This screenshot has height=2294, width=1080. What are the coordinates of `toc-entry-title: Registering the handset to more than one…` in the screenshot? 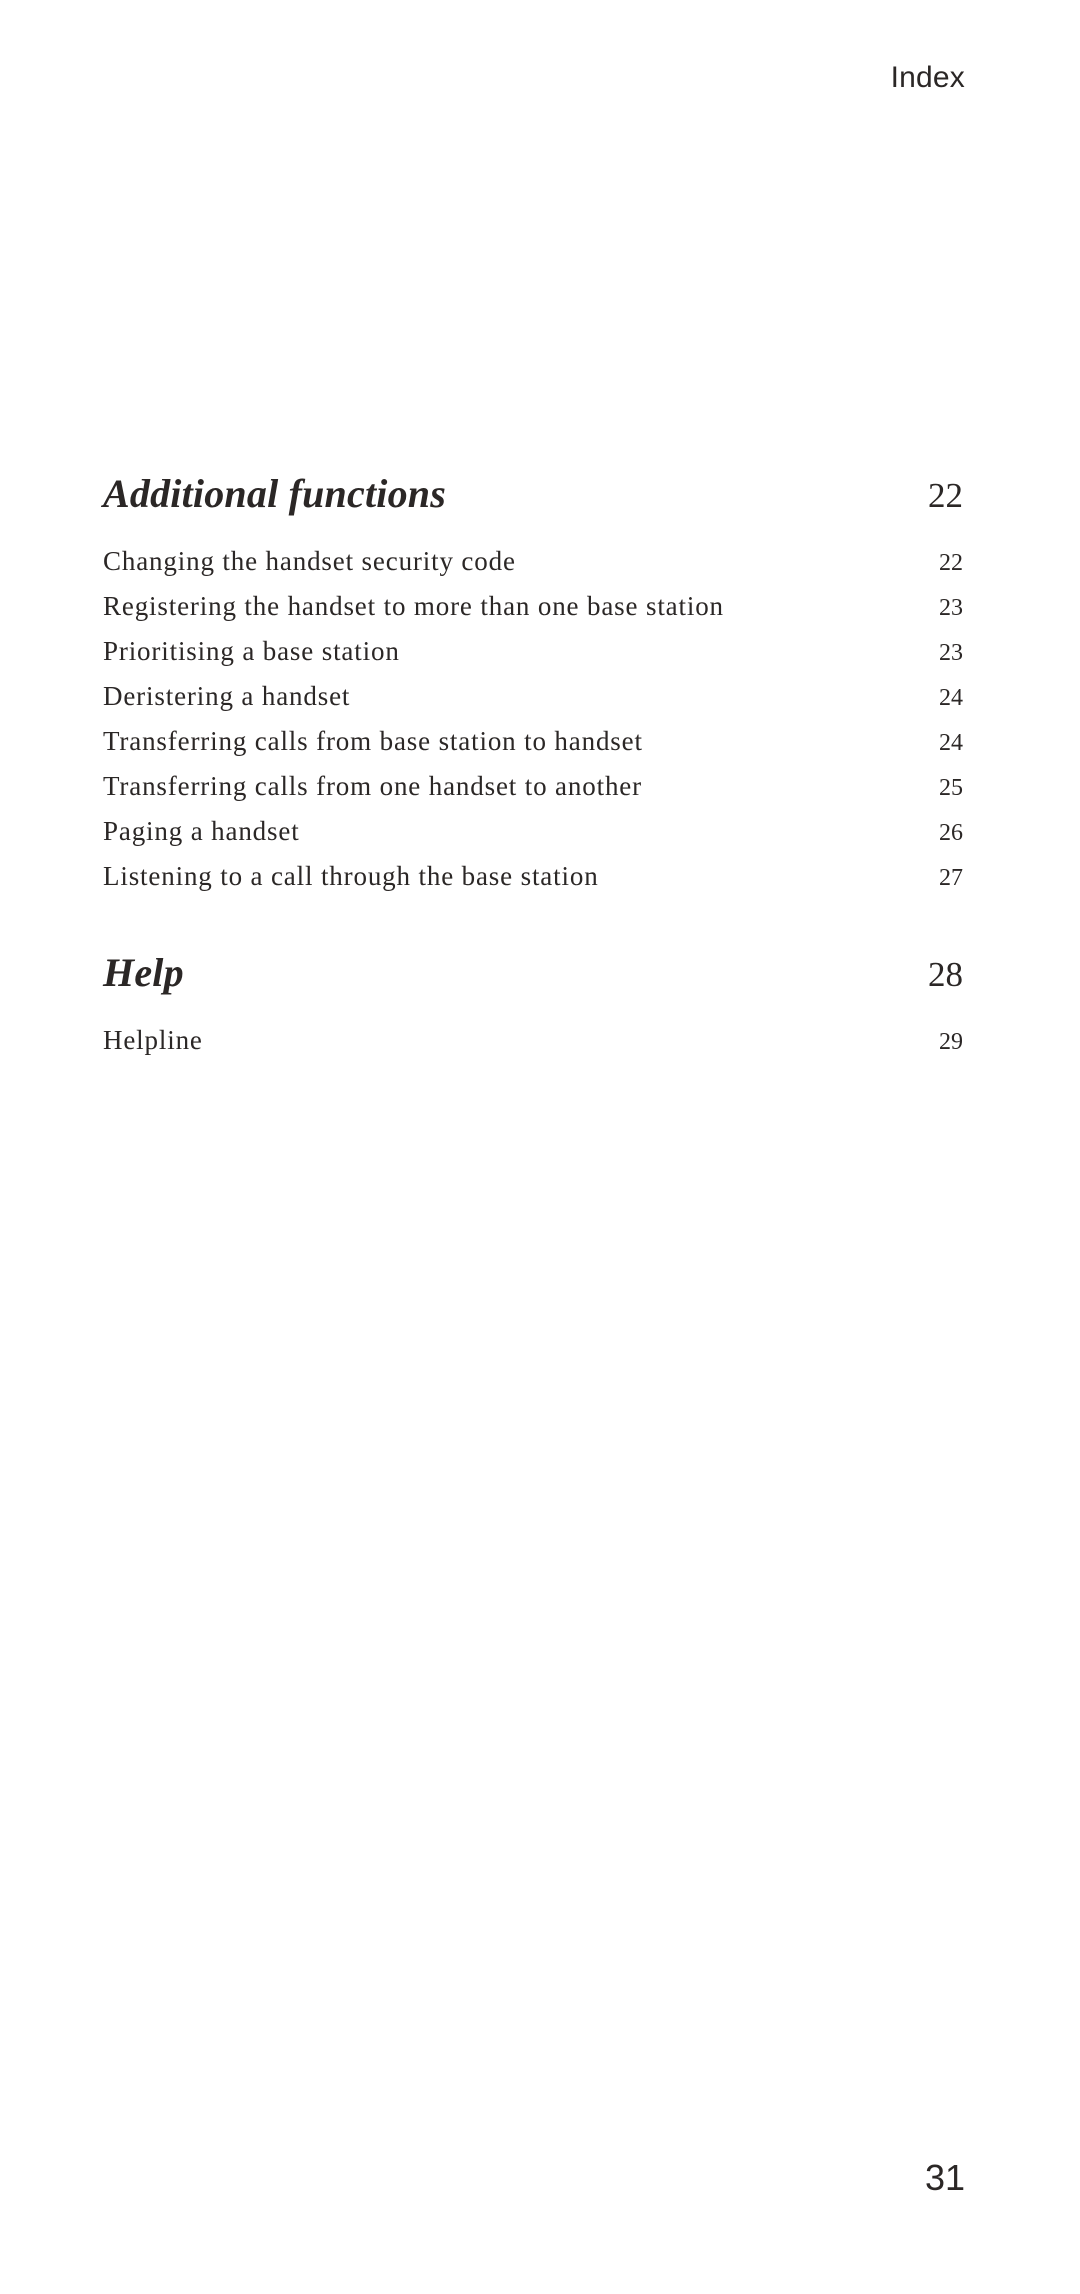 It's located at (413, 605).